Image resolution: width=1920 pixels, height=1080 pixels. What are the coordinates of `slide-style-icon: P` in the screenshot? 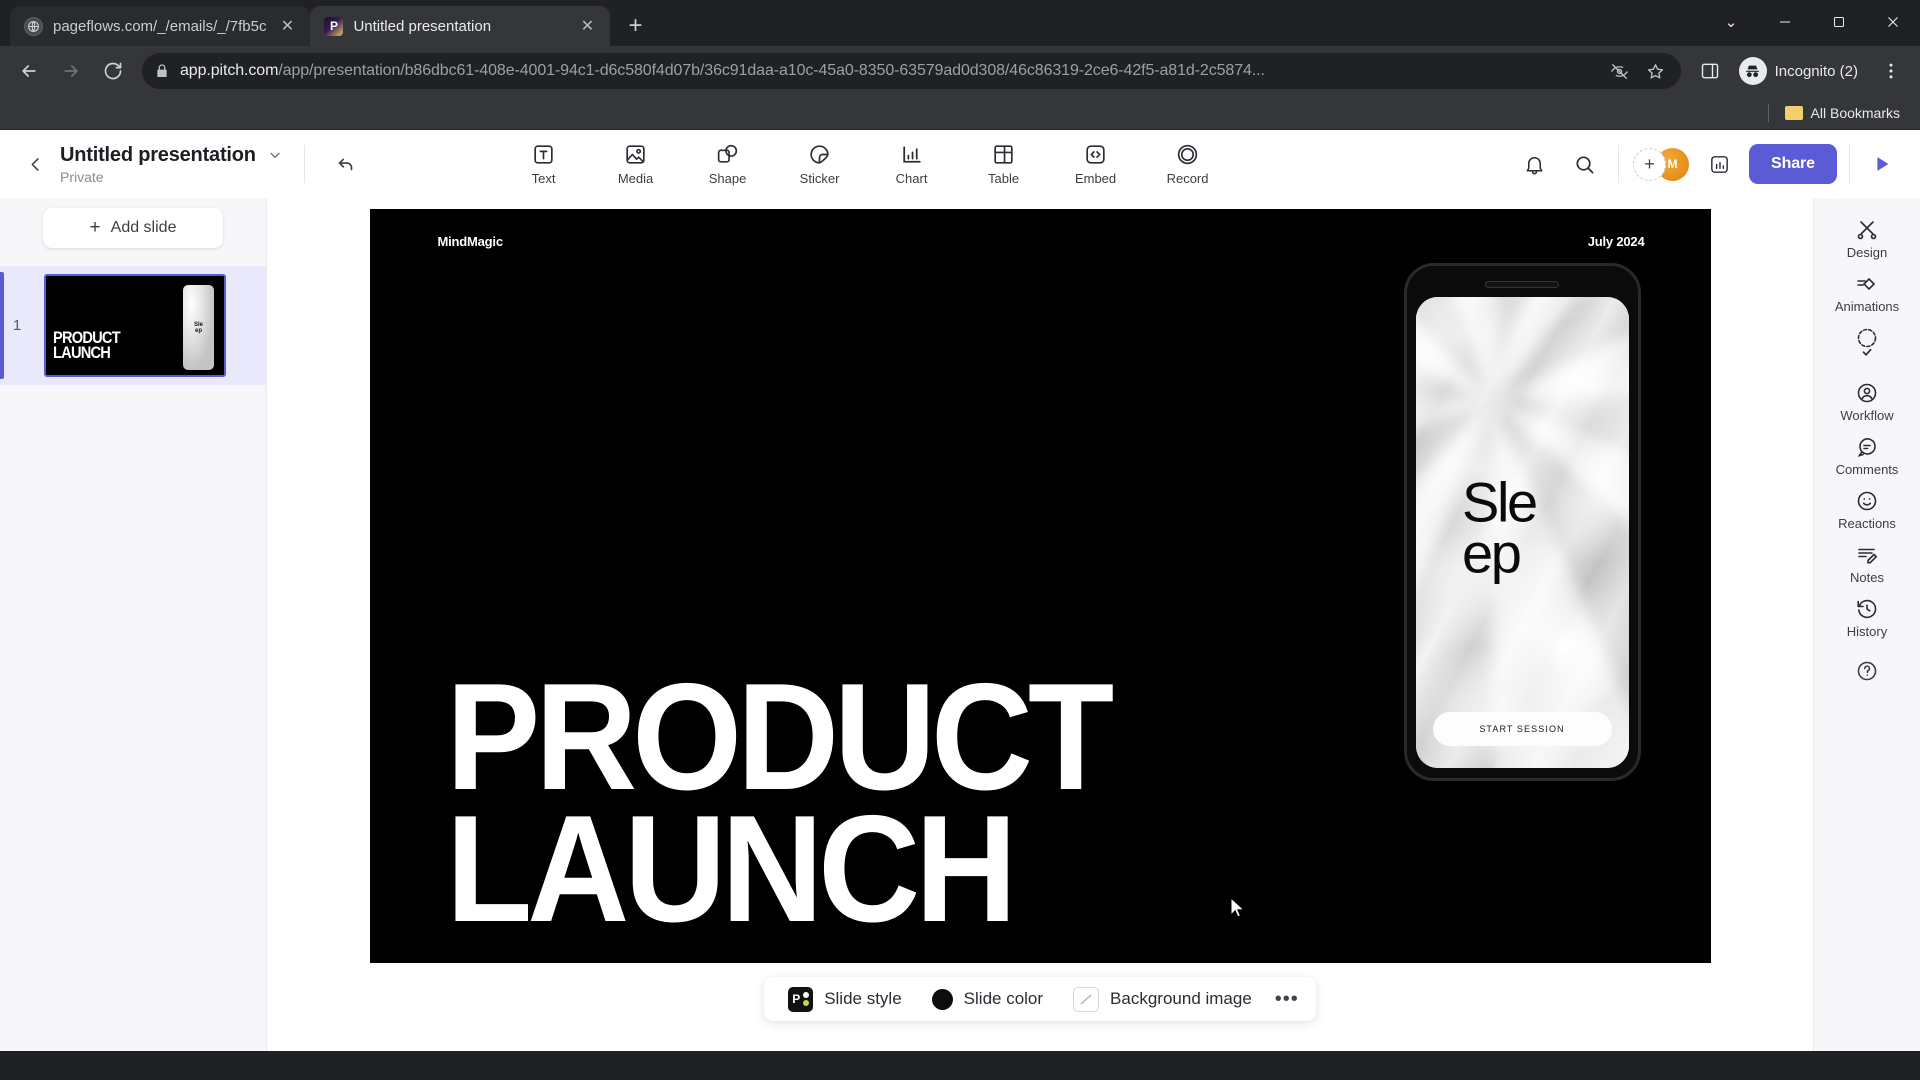 It's located at (801, 999).